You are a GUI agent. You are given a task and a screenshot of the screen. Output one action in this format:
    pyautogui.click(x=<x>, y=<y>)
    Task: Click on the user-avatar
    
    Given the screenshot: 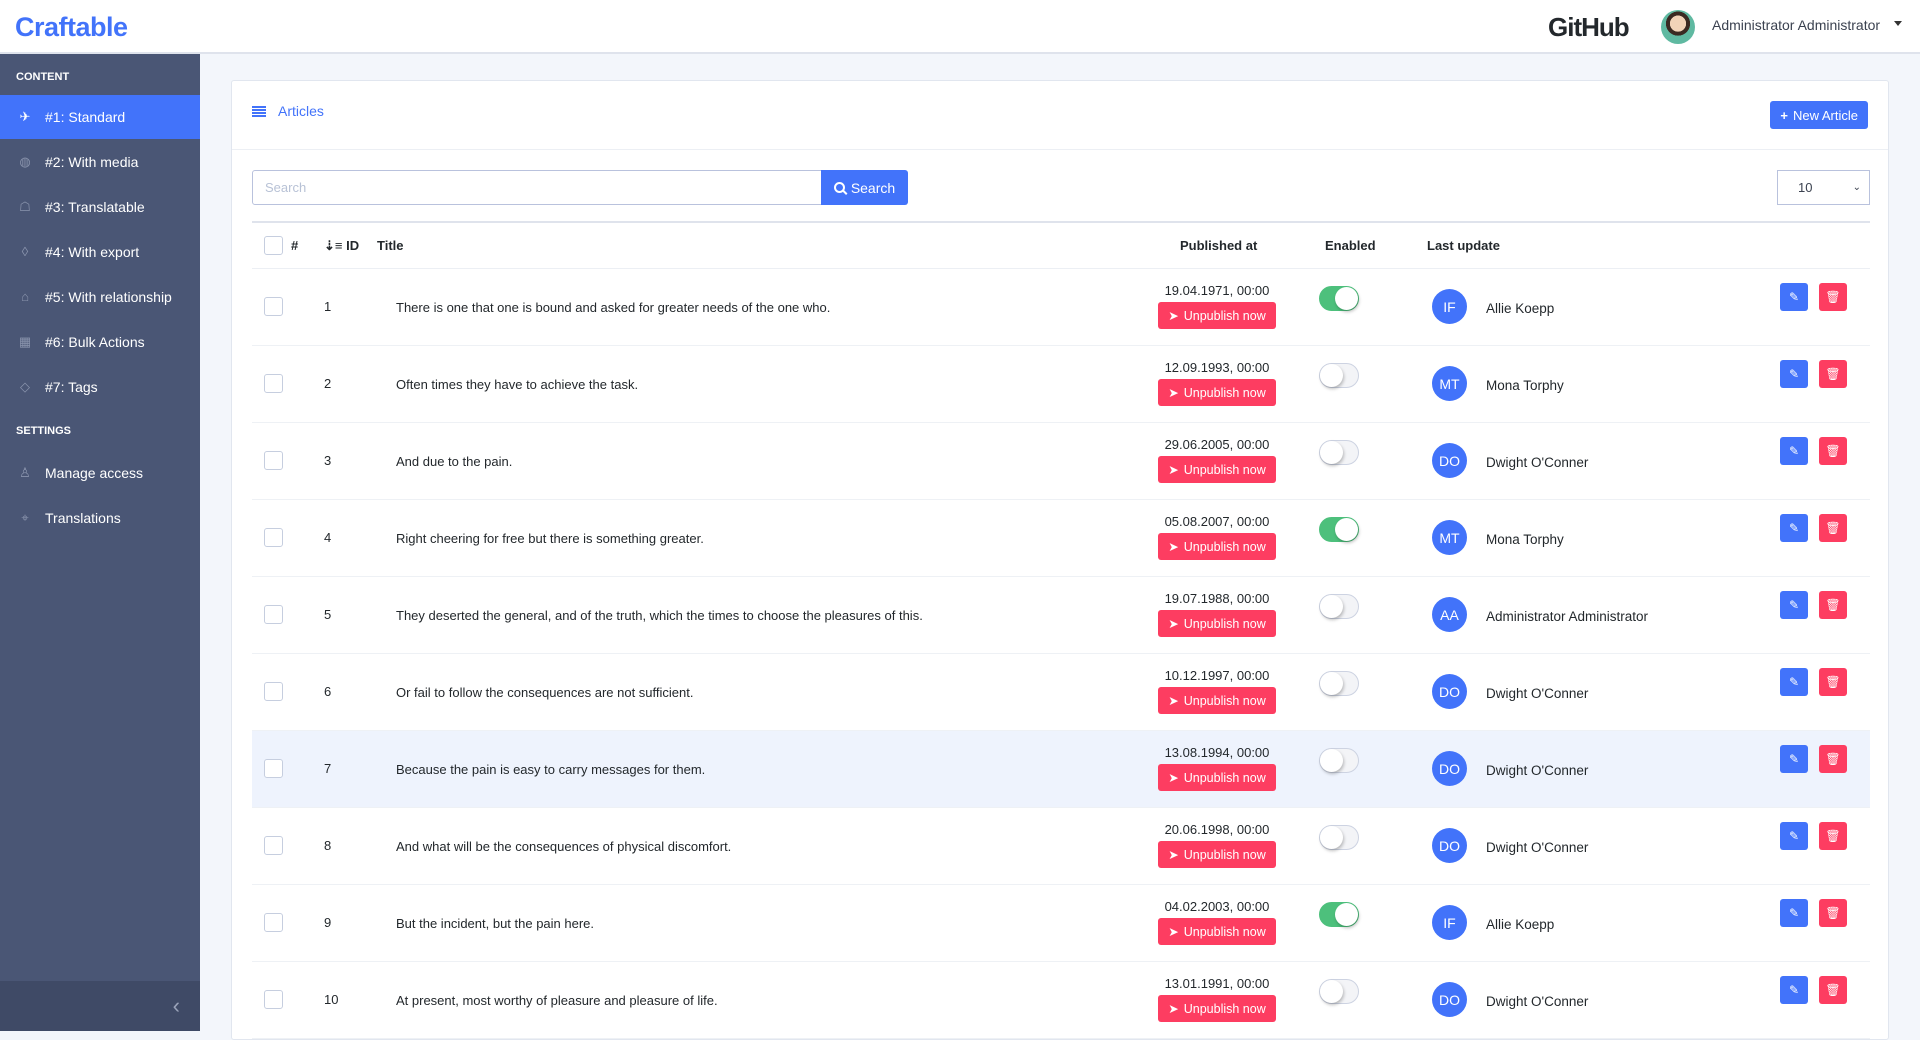 What is the action you would take?
    pyautogui.click(x=1678, y=27)
    